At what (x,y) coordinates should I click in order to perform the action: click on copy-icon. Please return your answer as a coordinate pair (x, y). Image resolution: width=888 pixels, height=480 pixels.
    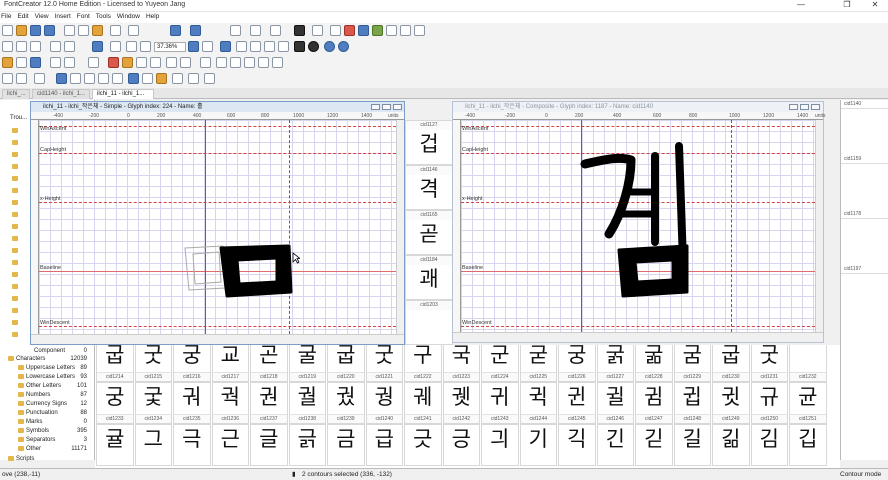
    Looking at the image, I should click on (83, 30).